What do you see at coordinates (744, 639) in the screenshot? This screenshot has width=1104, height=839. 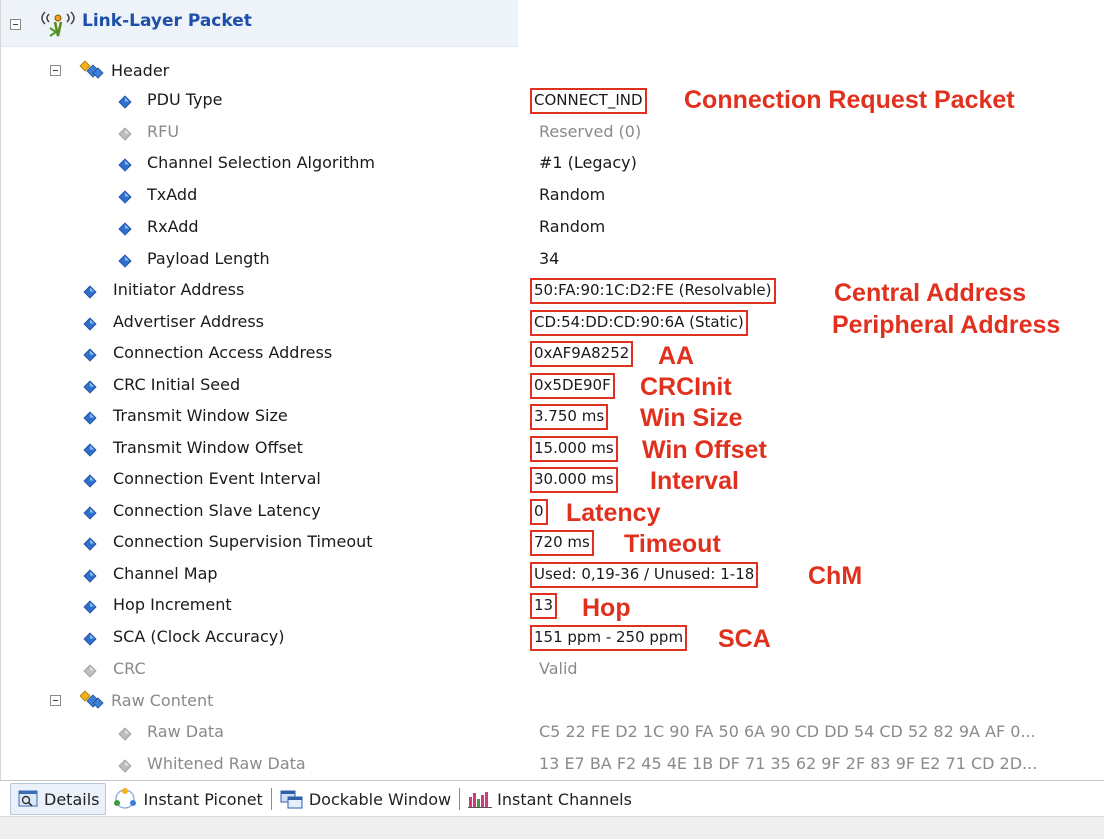 I see `callout-annotation: SCA` at bounding box center [744, 639].